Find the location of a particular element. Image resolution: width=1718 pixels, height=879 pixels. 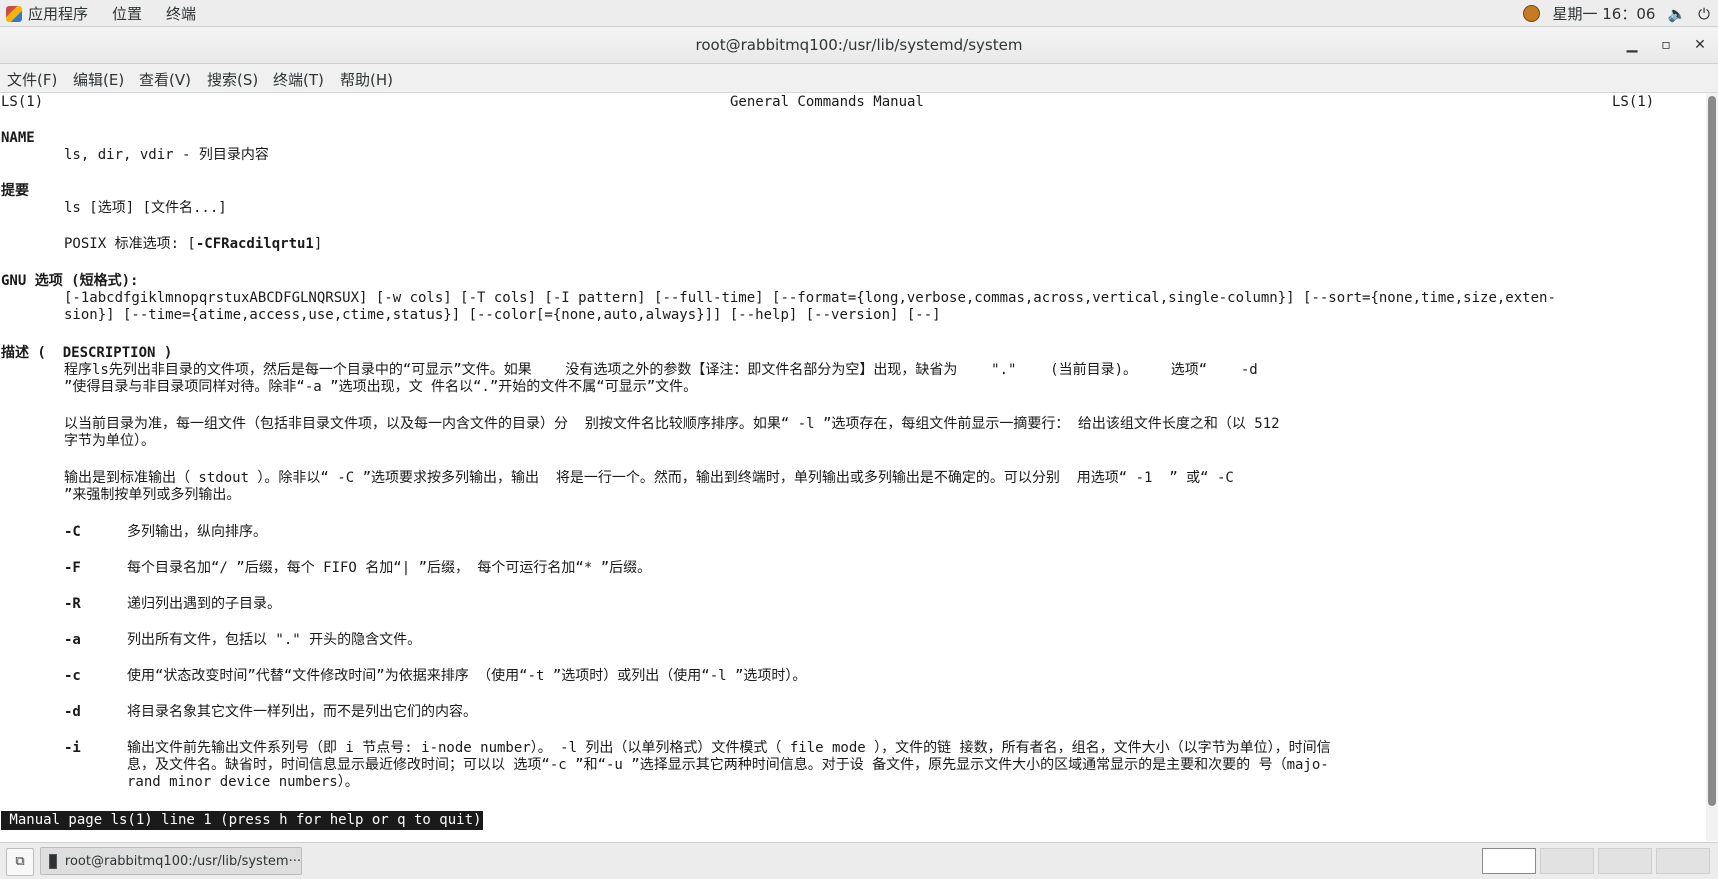

man-header-left: LS(1) is located at coordinates (22, 102).